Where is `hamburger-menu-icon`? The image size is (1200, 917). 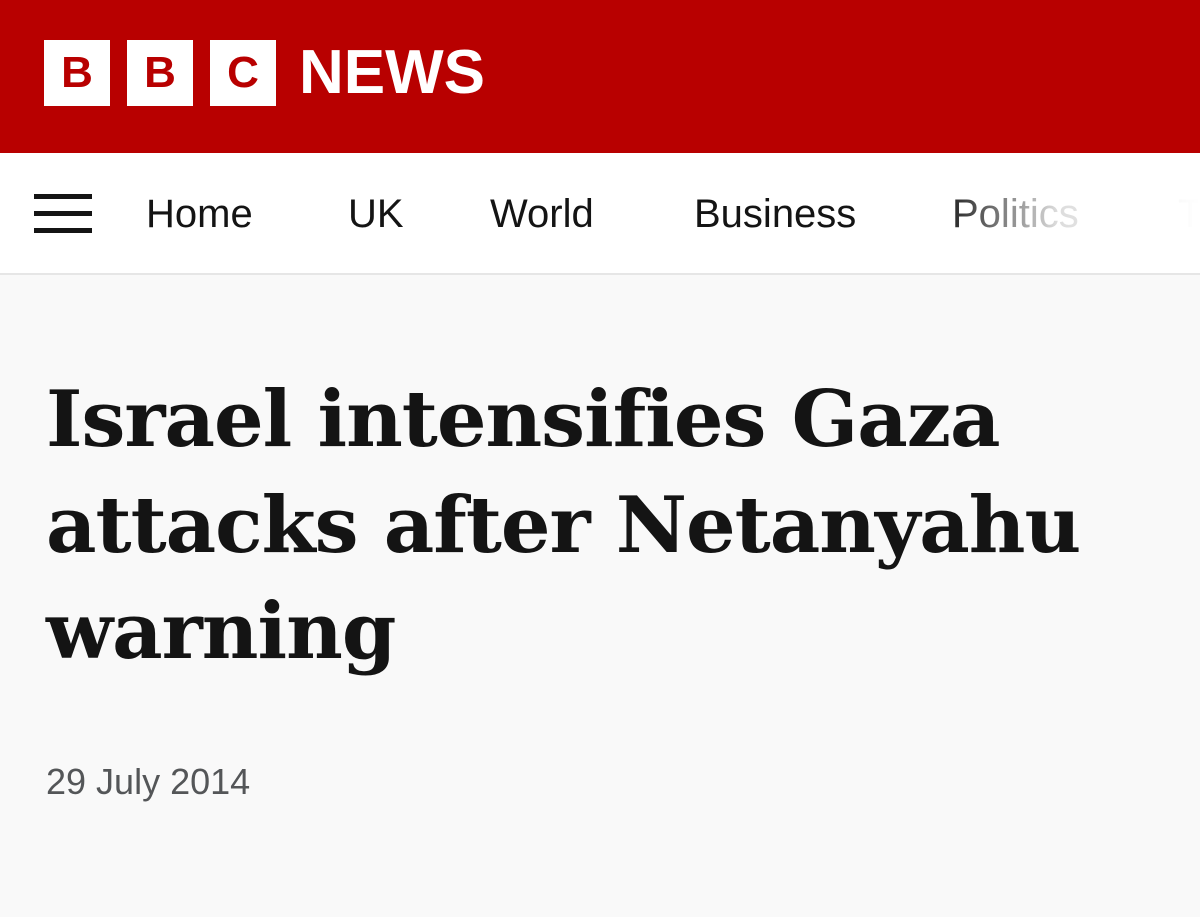
hamburger-menu-icon is located at coordinates (63, 214).